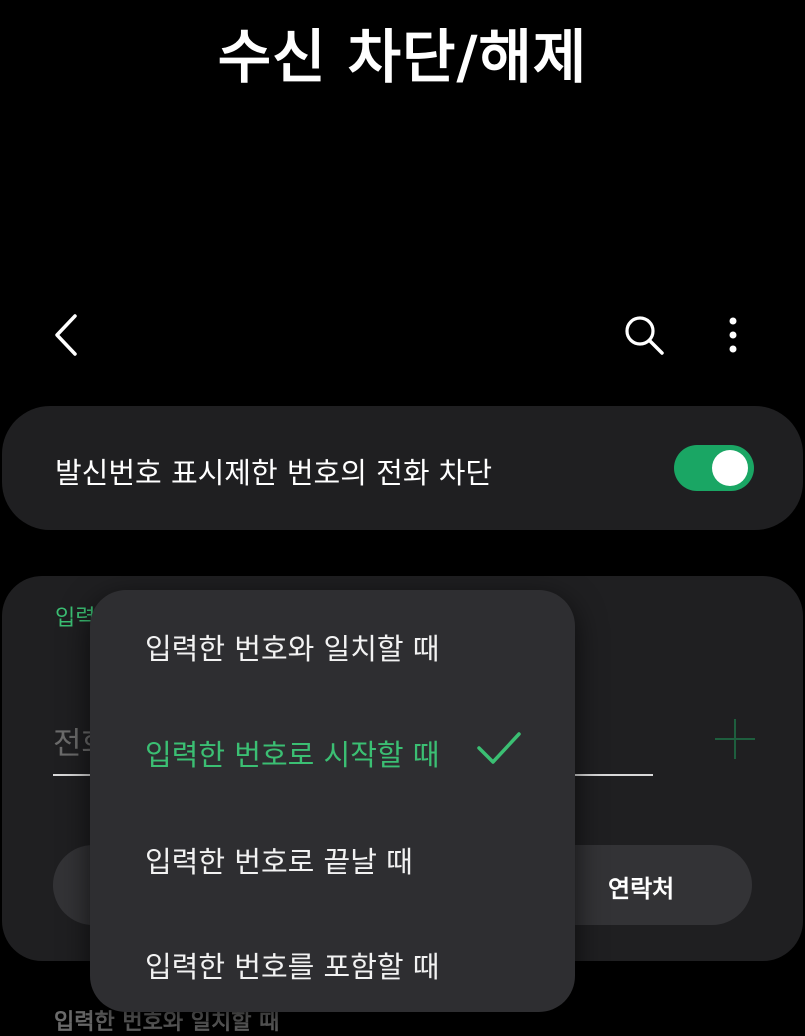 This screenshot has width=805, height=1036. I want to click on menu-item-label: 입력한 번호와 일치할 때, so click(292, 649).